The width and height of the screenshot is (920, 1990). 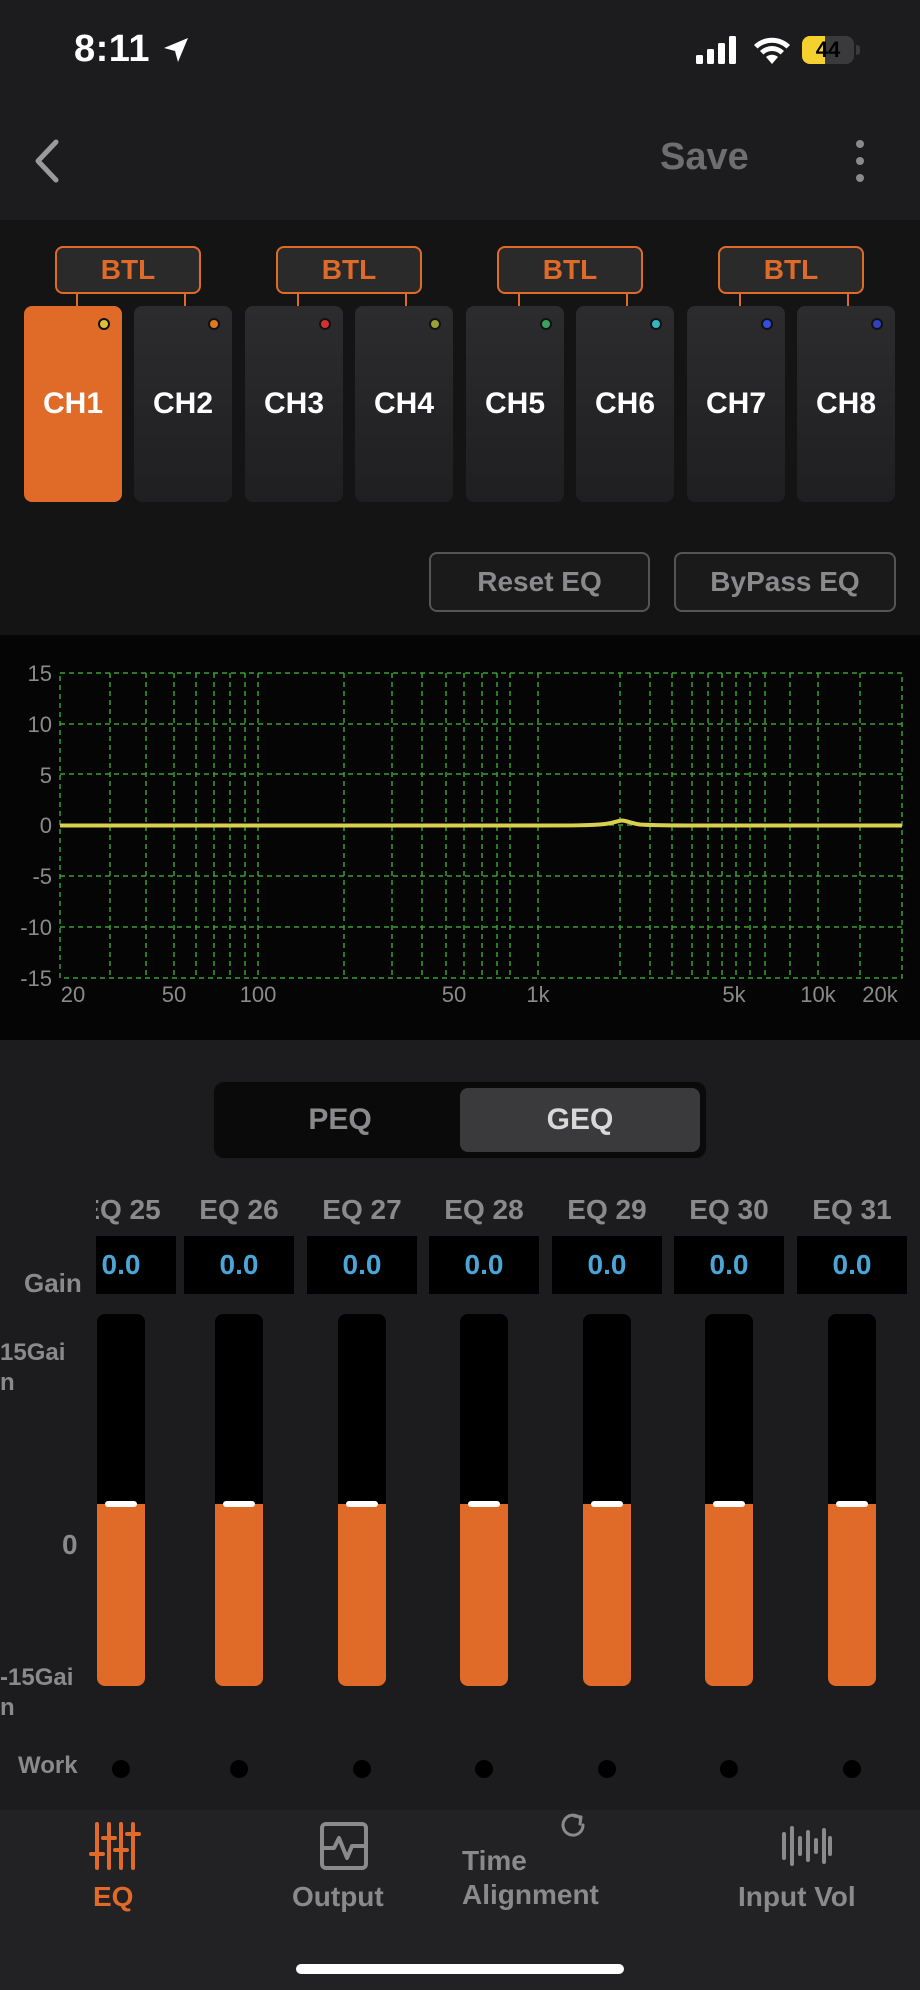 I want to click on band-label: EQ 28, so click(x=484, y=1209).